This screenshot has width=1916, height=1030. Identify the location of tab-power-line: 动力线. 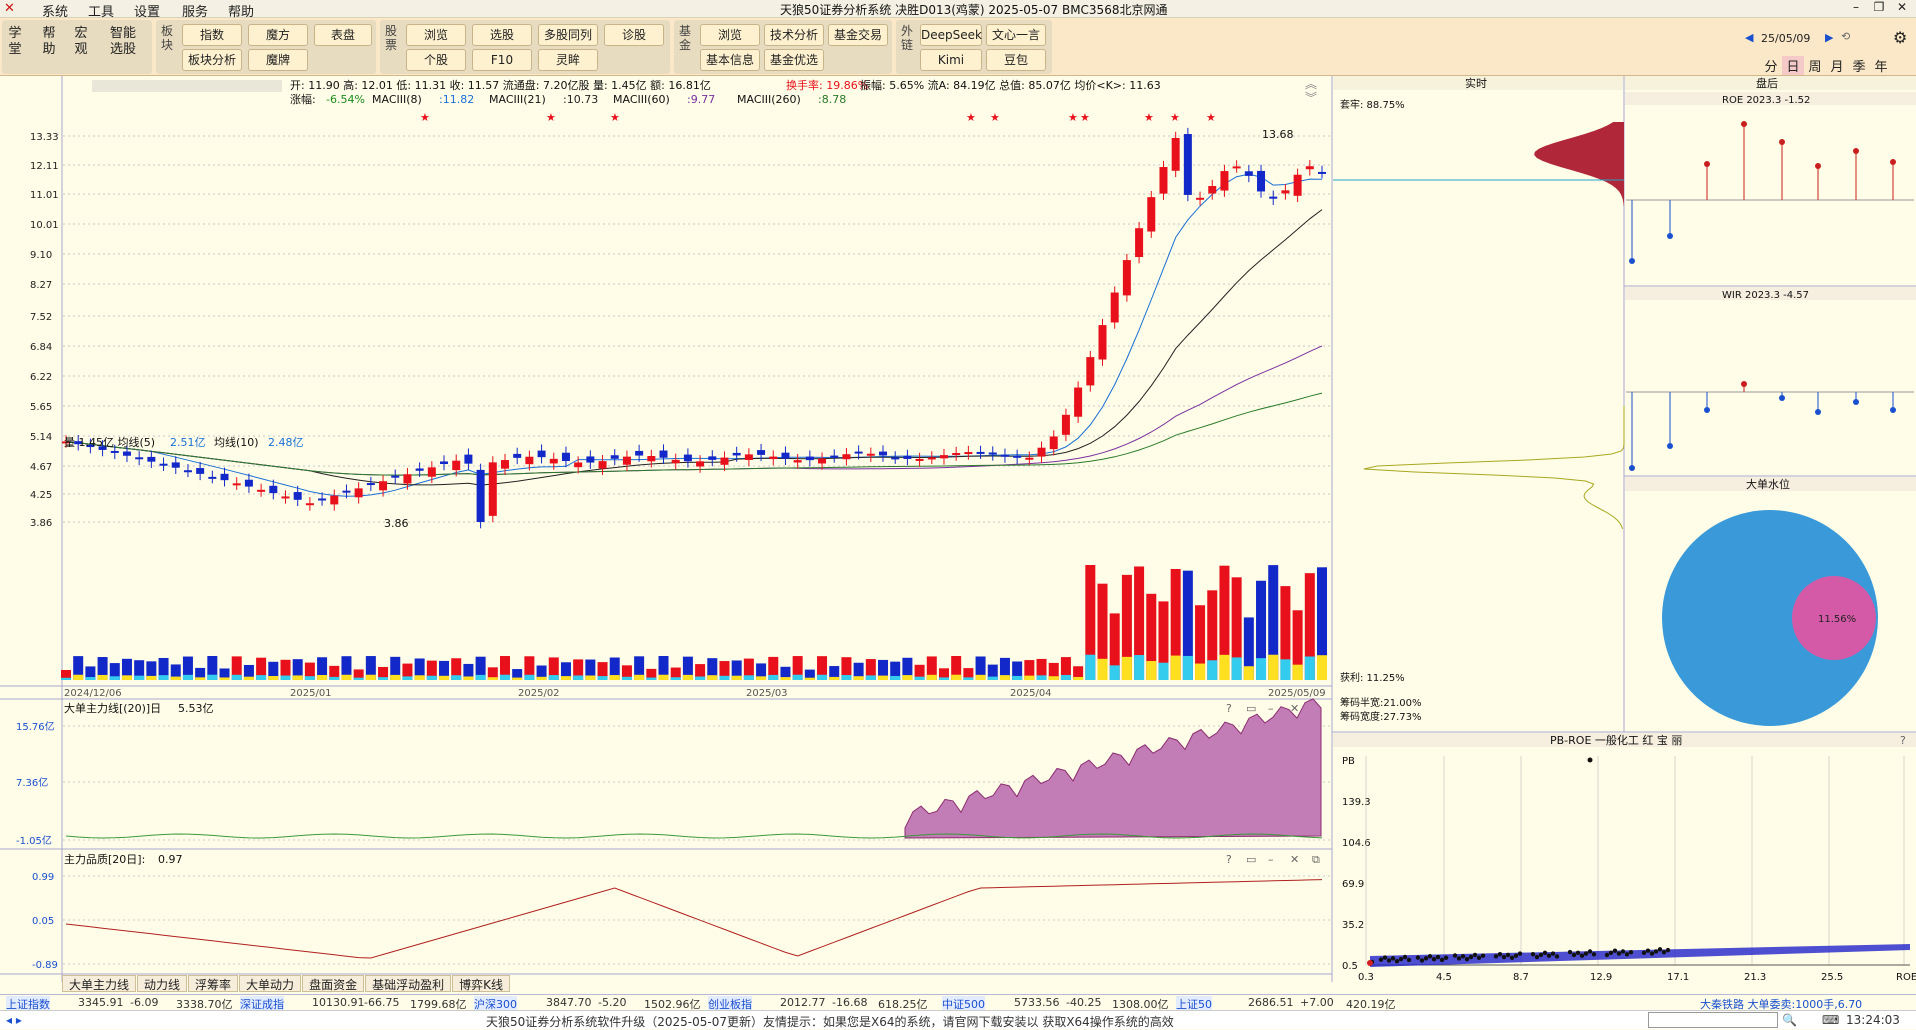
(162, 983).